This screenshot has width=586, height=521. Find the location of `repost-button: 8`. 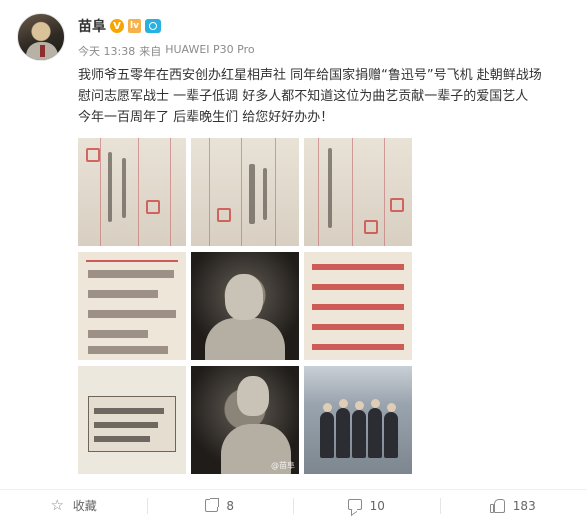

repost-button: 8 is located at coordinates (220, 505).